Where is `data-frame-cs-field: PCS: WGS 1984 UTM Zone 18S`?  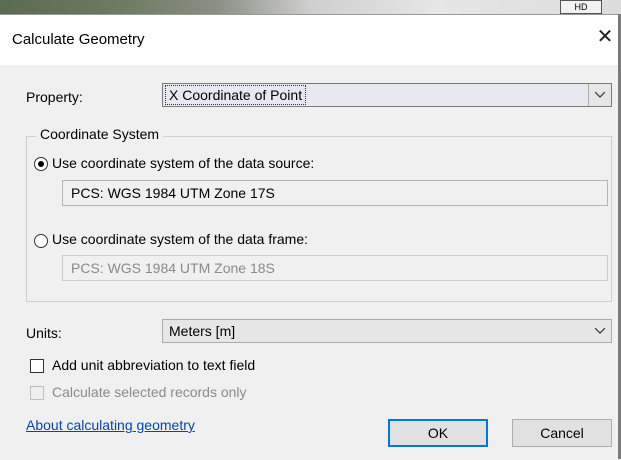
data-frame-cs-field: PCS: WGS 1984 UTM Zone 18S is located at coordinates (335, 268).